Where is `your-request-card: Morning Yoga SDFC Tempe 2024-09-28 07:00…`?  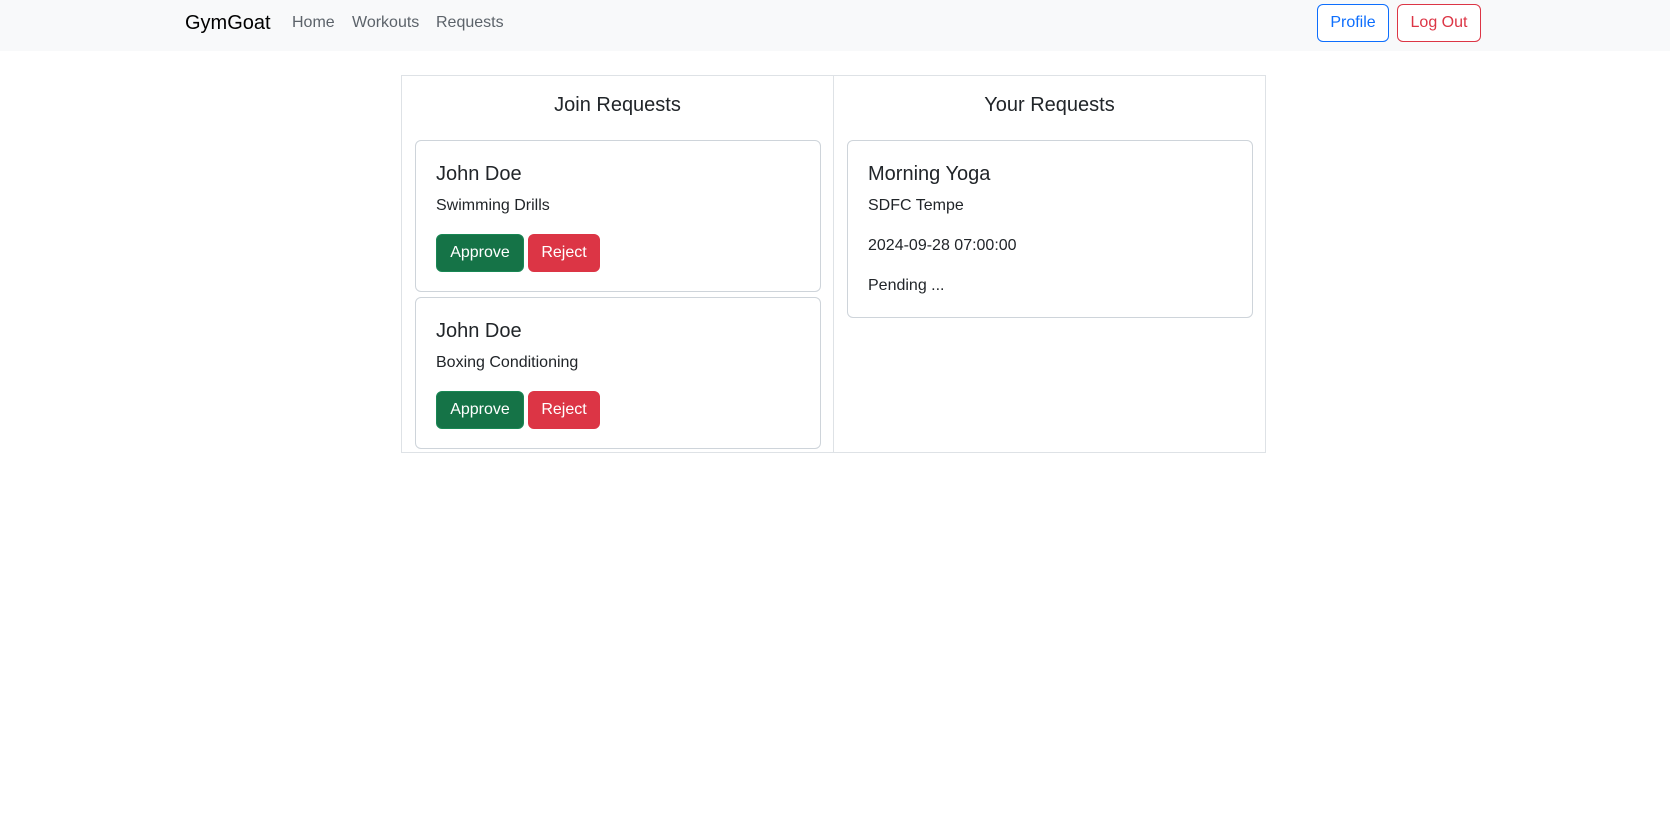 your-request-card: Morning Yoga SDFC Tempe 2024-09-28 07:00… is located at coordinates (1050, 229).